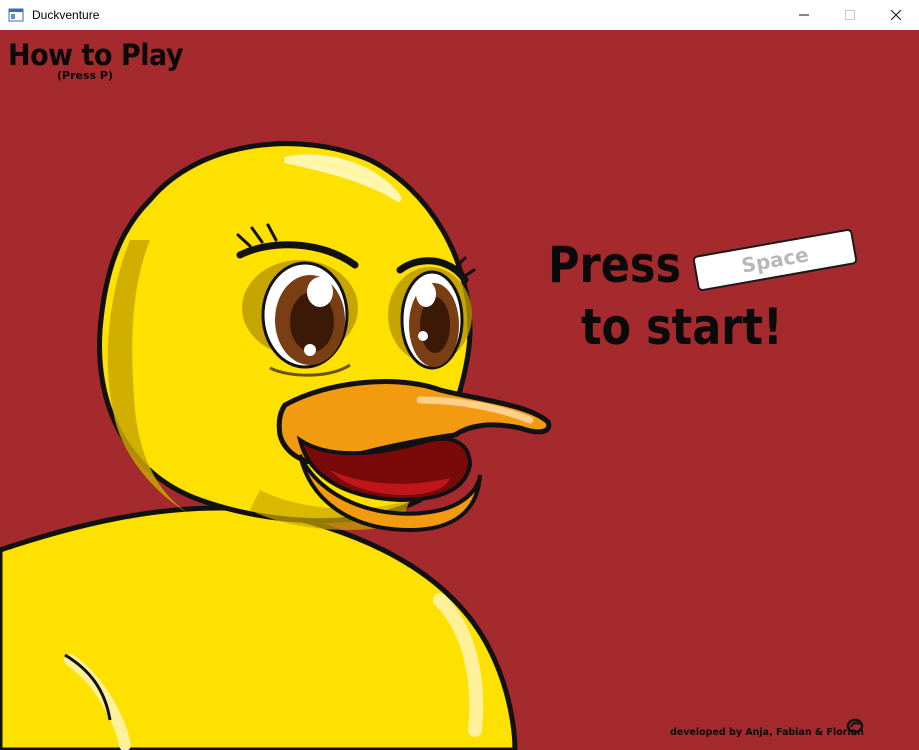 The image size is (919, 750). What do you see at coordinates (615, 265) in the screenshot?
I see `press-label: Press` at bounding box center [615, 265].